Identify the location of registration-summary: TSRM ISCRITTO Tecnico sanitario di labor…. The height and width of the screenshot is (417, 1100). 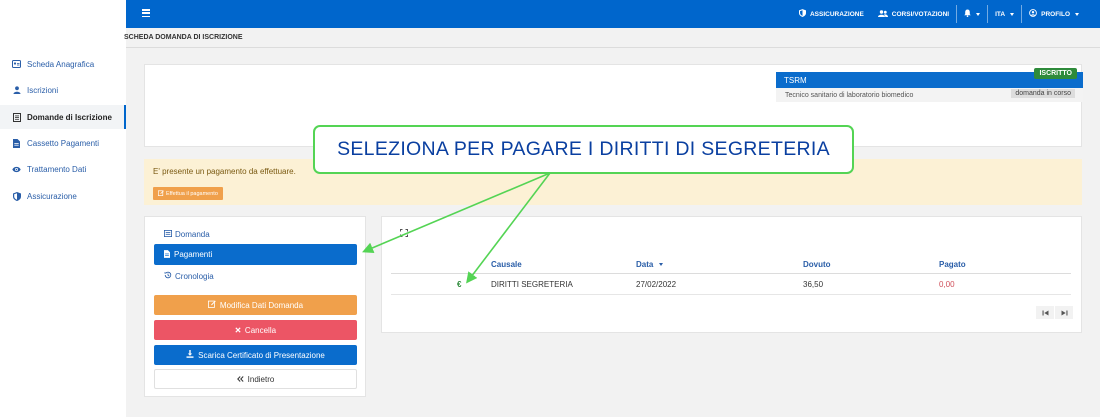
(929, 85).